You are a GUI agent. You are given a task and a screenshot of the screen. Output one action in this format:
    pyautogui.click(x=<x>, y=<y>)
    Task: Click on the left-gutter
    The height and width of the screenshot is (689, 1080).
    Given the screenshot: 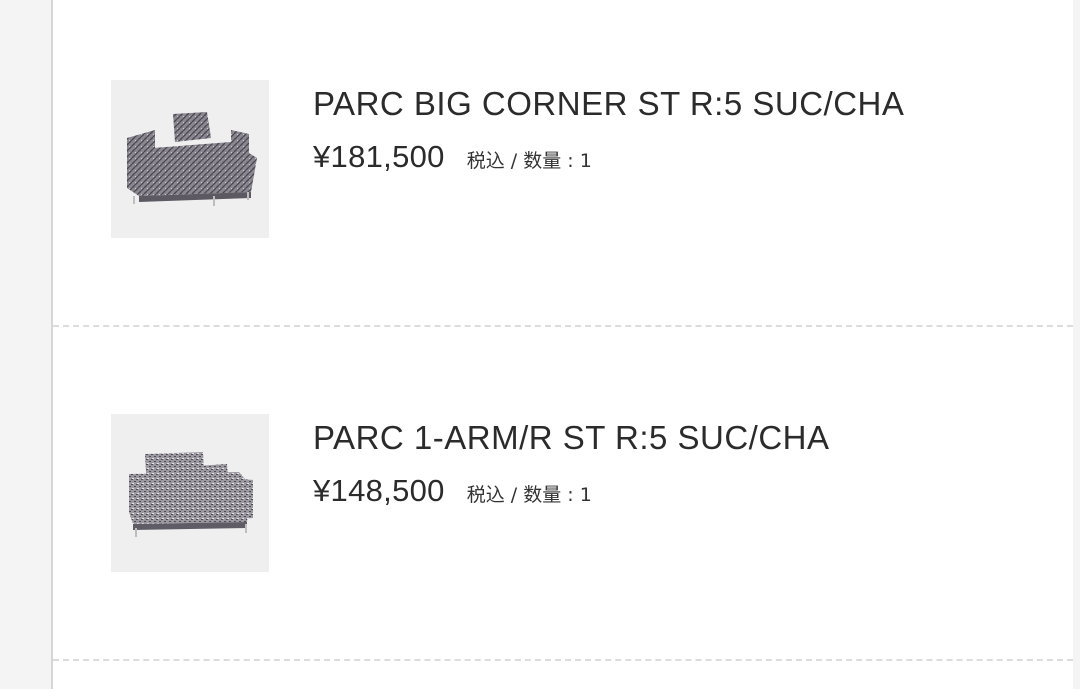 What is the action you would take?
    pyautogui.click(x=25, y=344)
    